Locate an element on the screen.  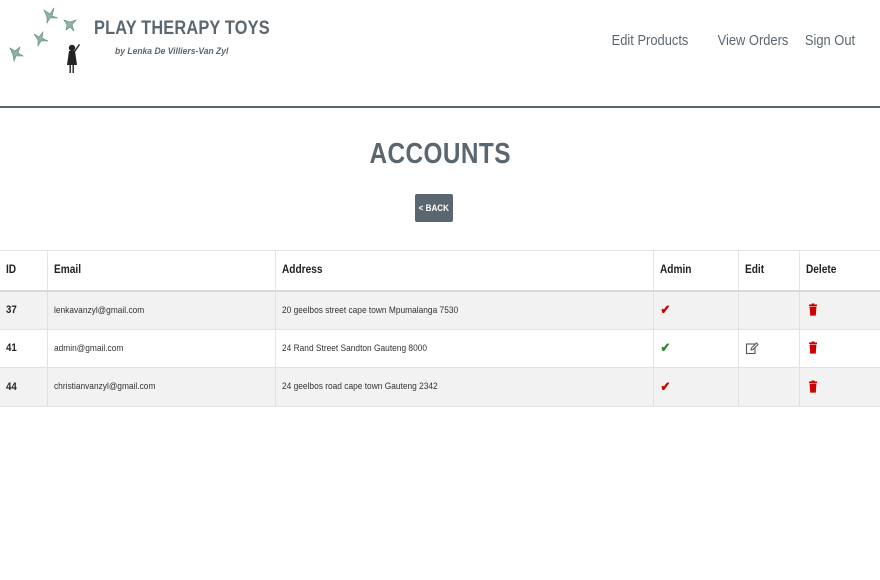
cell-email: lenkavanzyl@gmail.com is located at coordinates (161, 309).